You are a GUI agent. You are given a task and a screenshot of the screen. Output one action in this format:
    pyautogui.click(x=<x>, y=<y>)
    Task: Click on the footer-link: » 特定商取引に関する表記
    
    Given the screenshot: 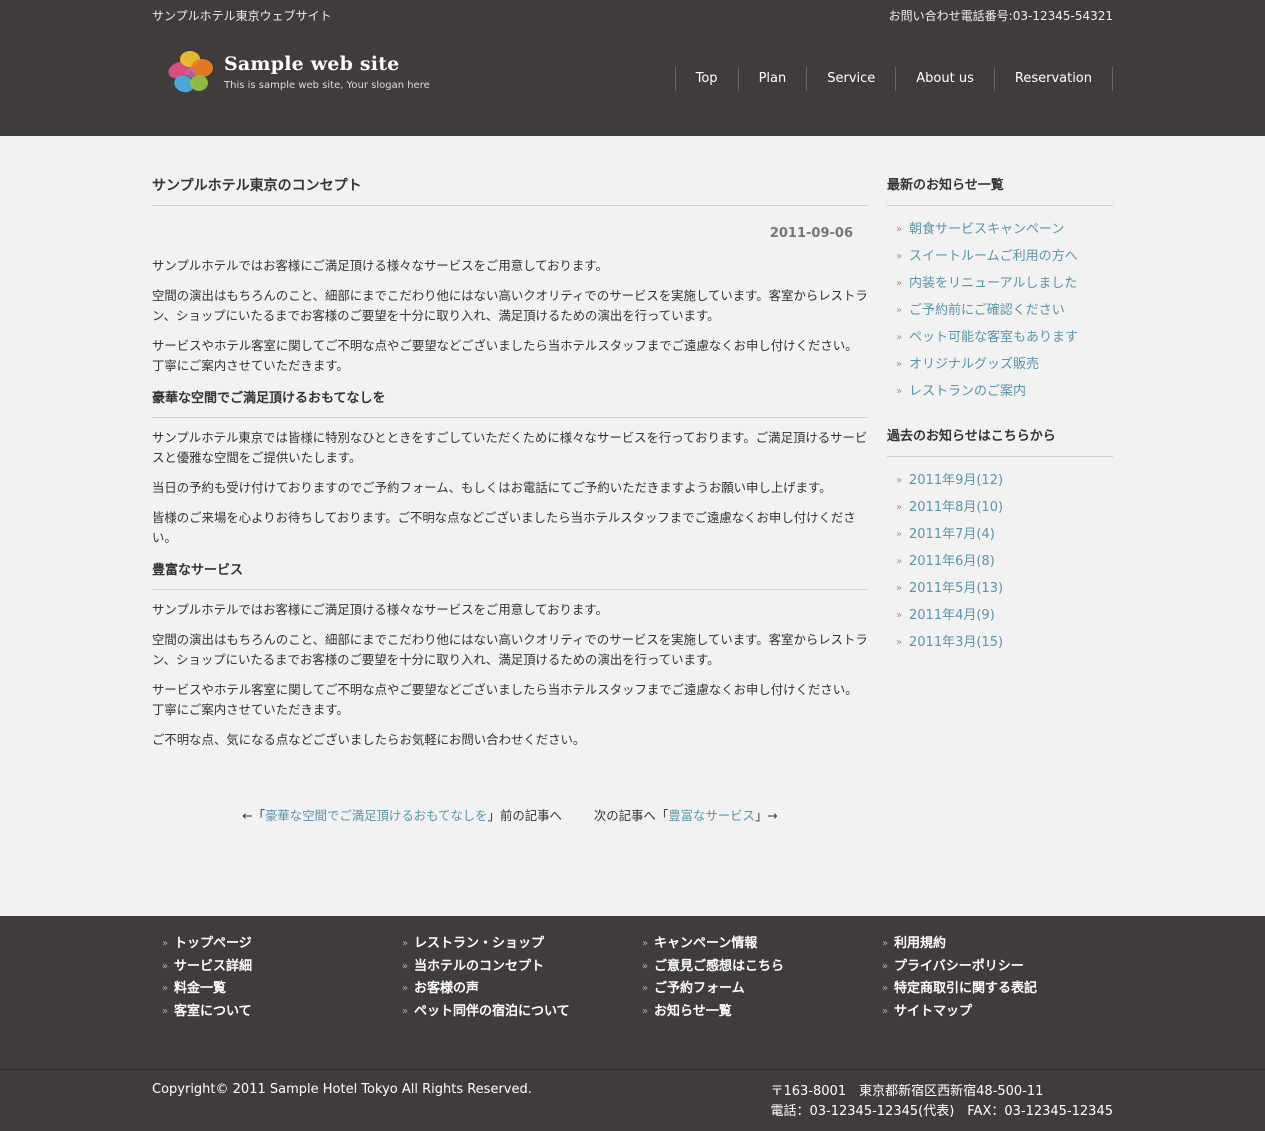 What is the action you would take?
    pyautogui.click(x=992, y=990)
    